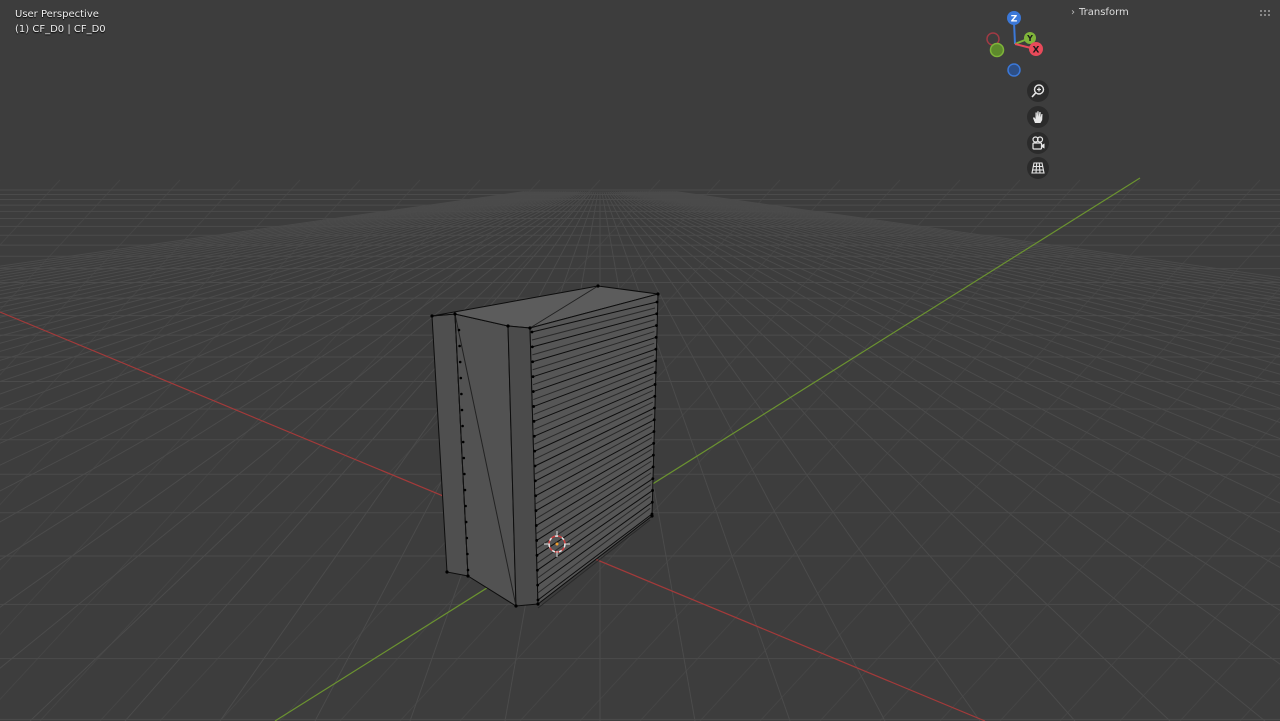  Describe the element at coordinates (1073, 12) in the screenshot. I see `chevron-right-icon: ›` at that location.